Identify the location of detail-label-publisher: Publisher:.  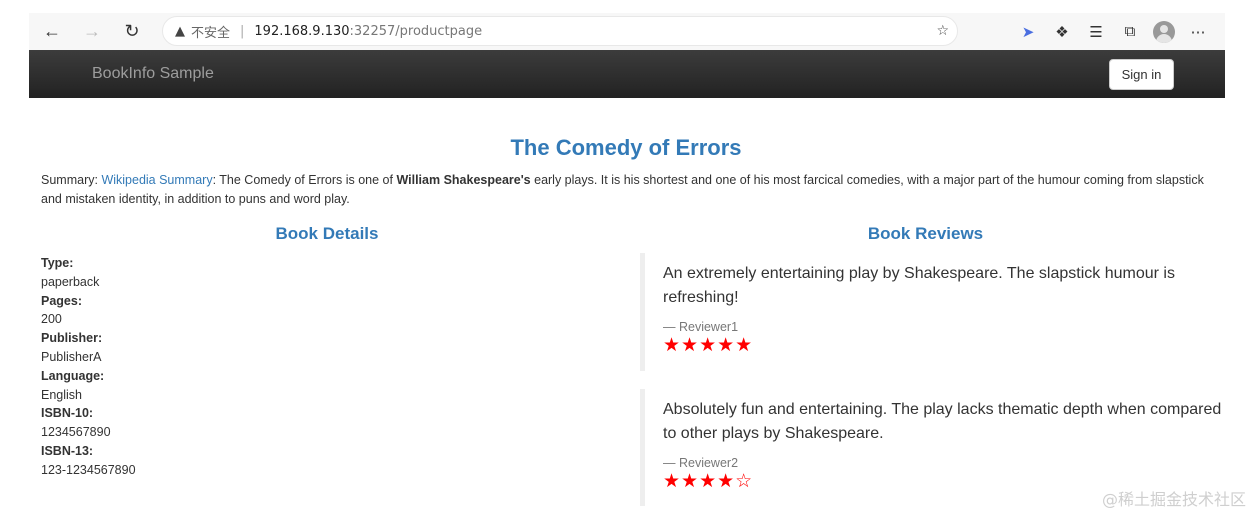
(72, 338).